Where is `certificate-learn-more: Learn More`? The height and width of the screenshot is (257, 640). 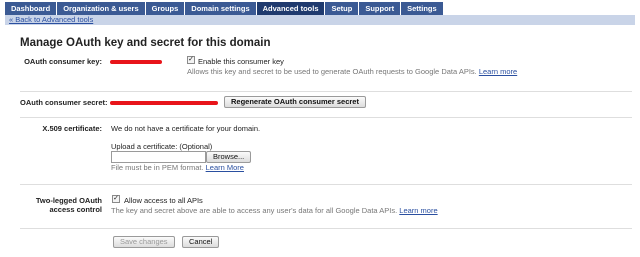
certificate-learn-more: Learn More is located at coordinates (225, 167).